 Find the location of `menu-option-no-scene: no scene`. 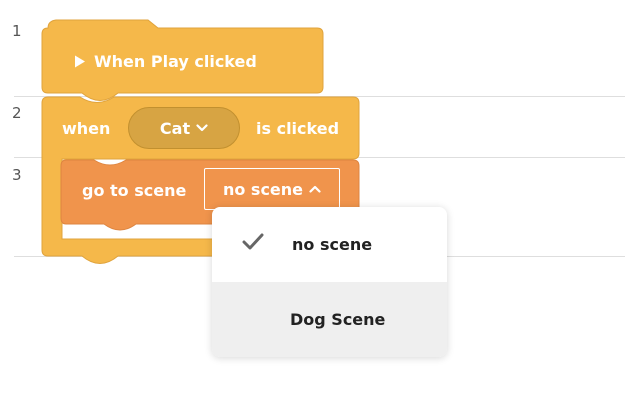

menu-option-no-scene: no scene is located at coordinates (329, 244).